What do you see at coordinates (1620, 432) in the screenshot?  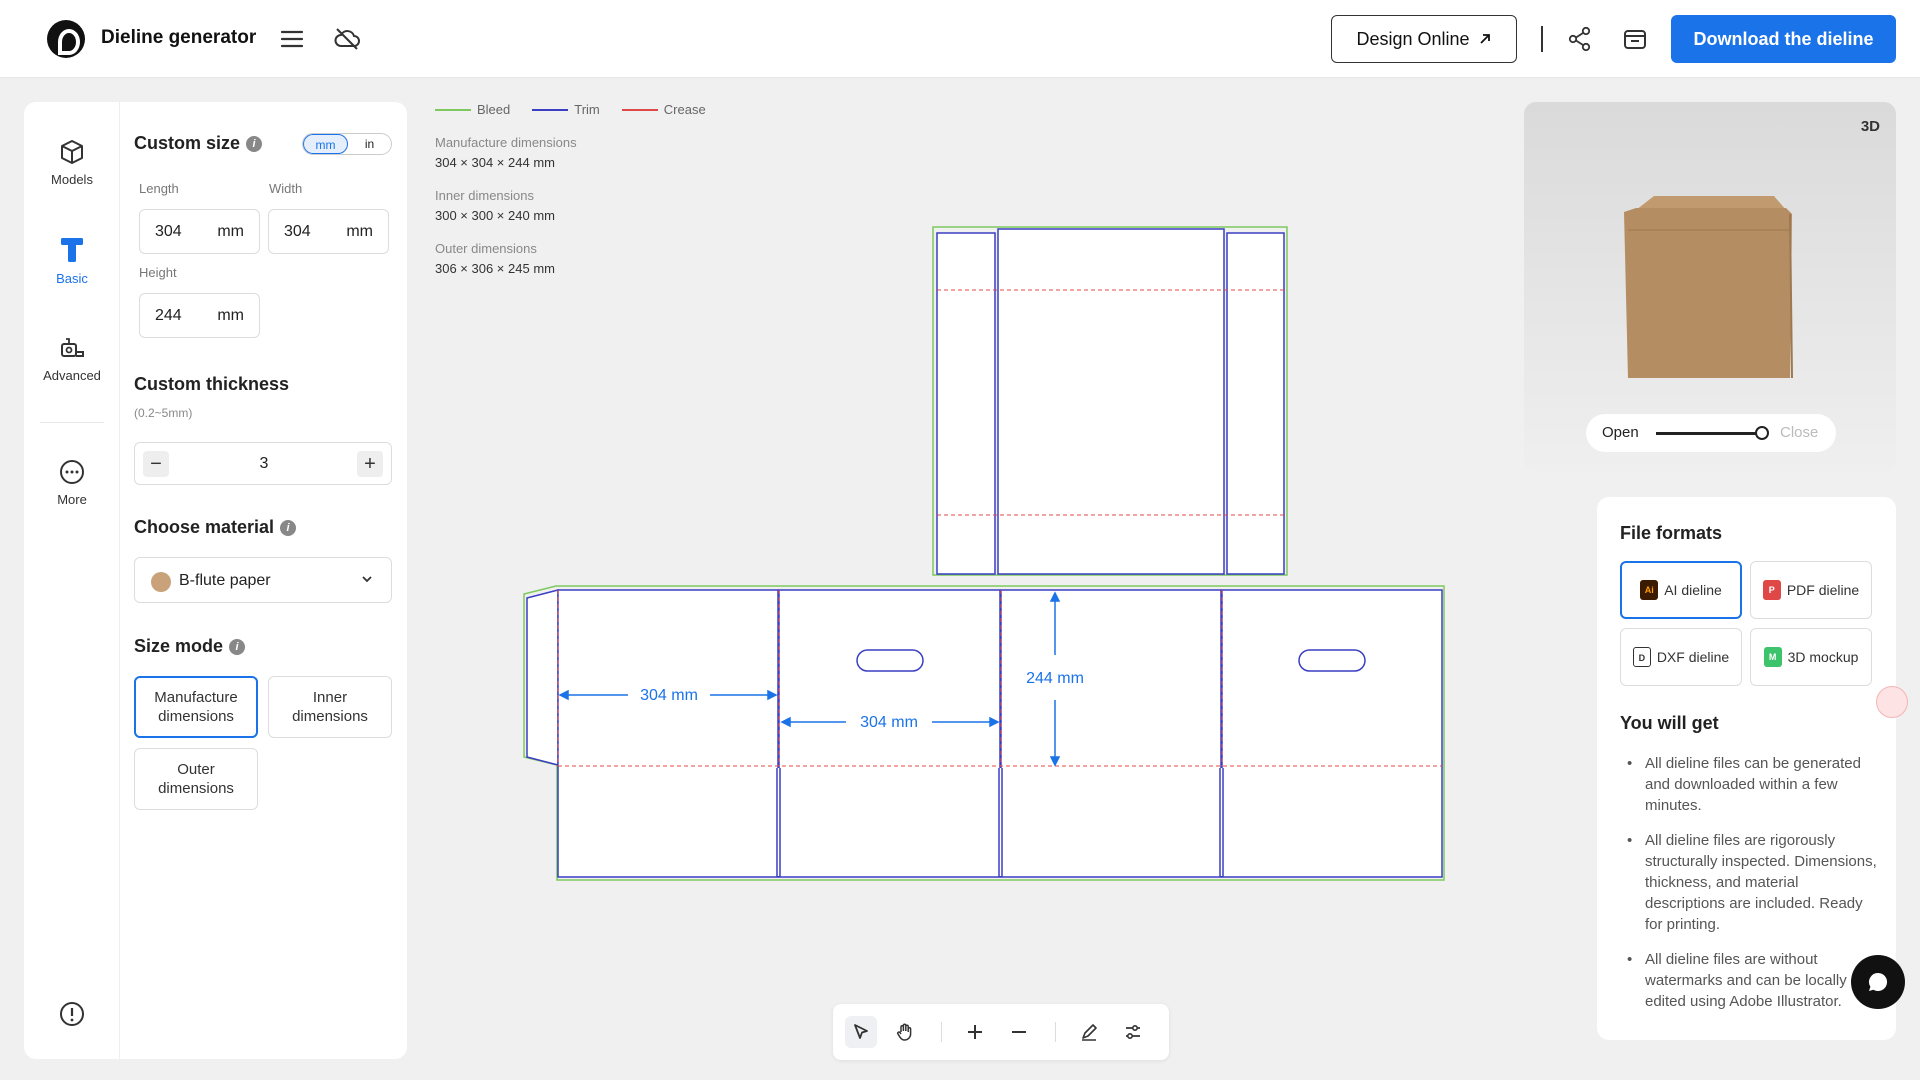 I see `open-label: Open` at bounding box center [1620, 432].